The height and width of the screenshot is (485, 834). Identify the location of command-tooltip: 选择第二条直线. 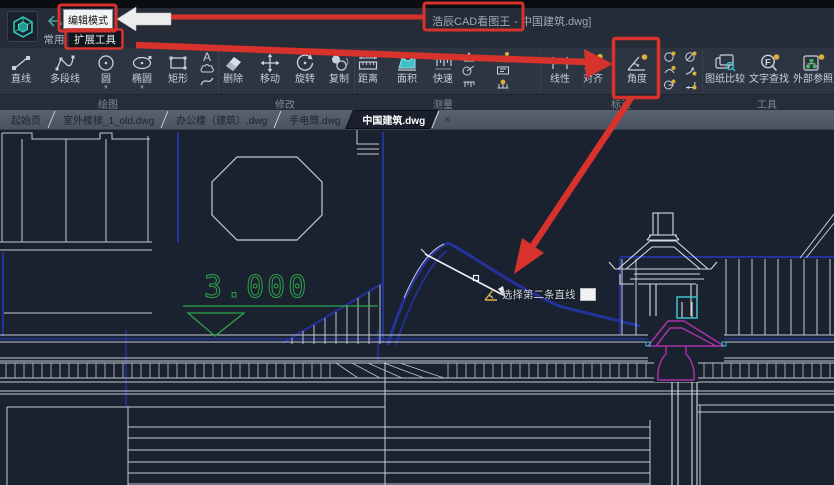
(540, 294).